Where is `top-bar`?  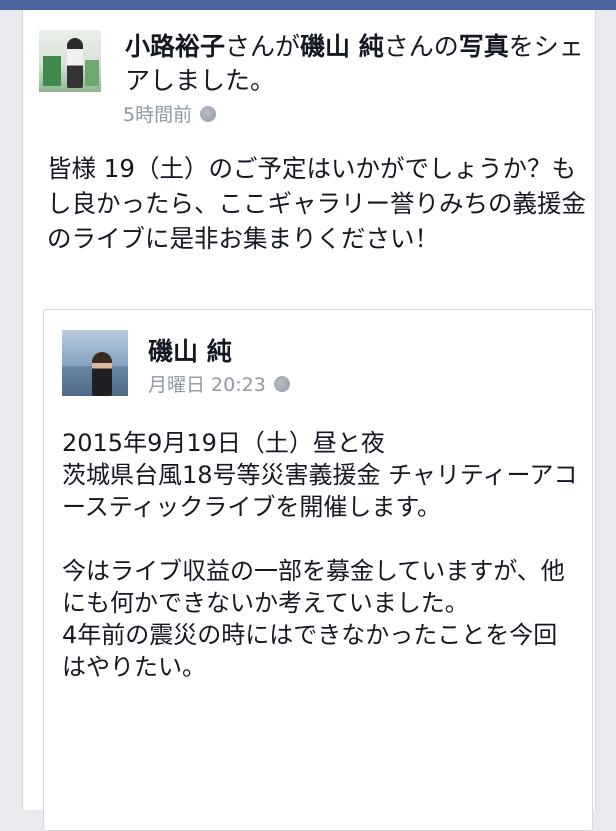 top-bar is located at coordinates (308, 5).